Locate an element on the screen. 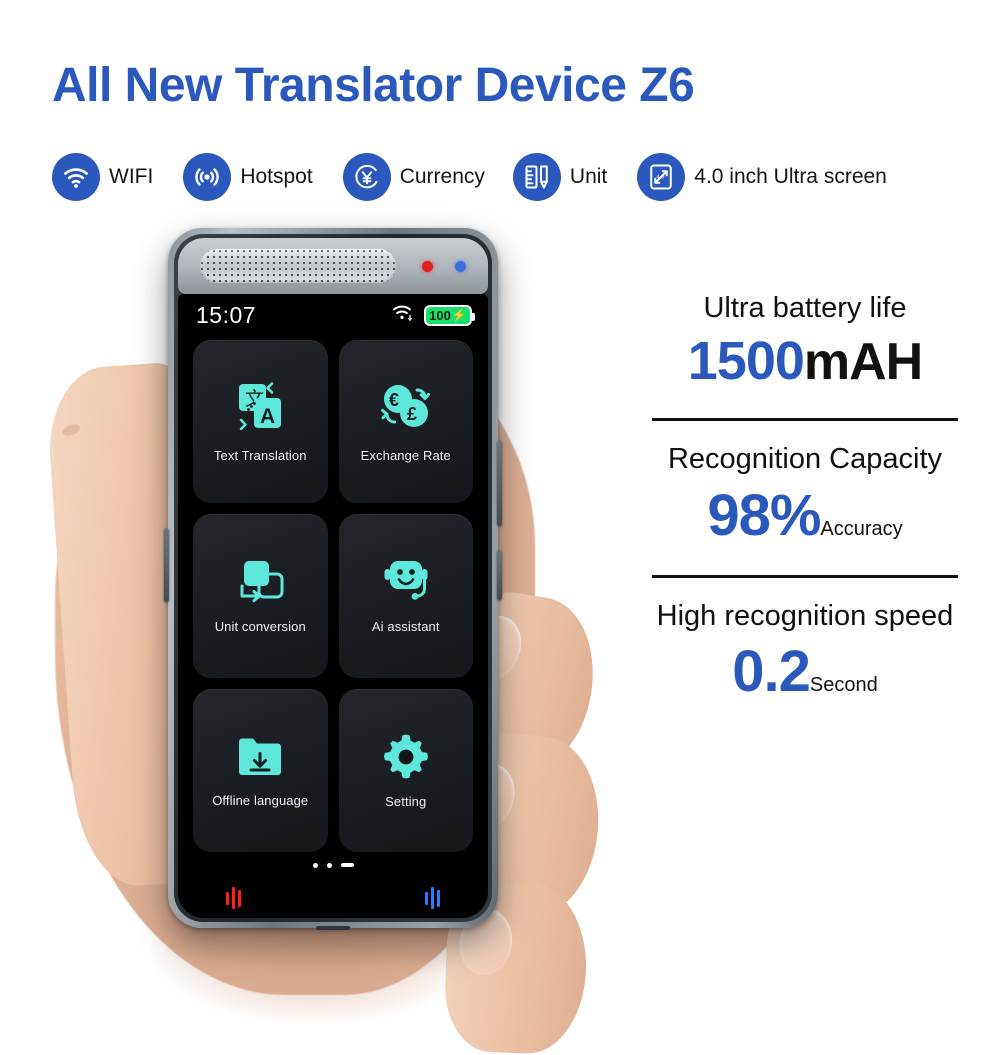  app-label: Ai assistant is located at coordinates (405, 627).